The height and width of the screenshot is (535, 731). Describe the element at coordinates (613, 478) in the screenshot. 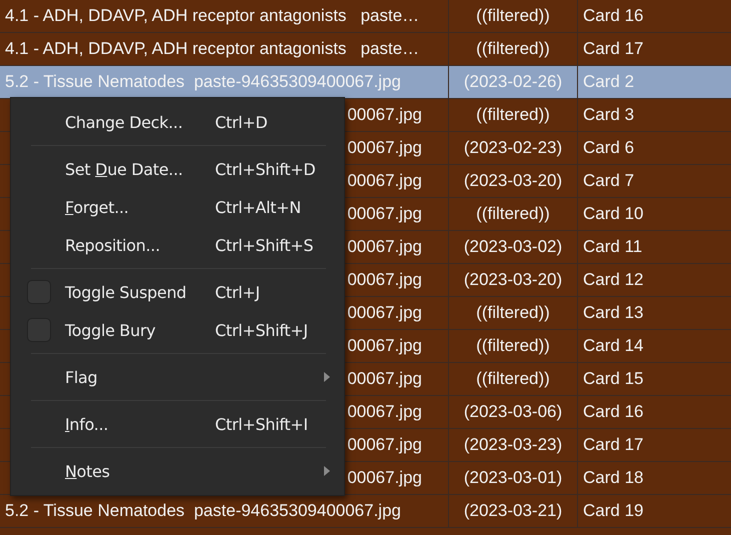

I see `table-cell: Card 18` at that location.